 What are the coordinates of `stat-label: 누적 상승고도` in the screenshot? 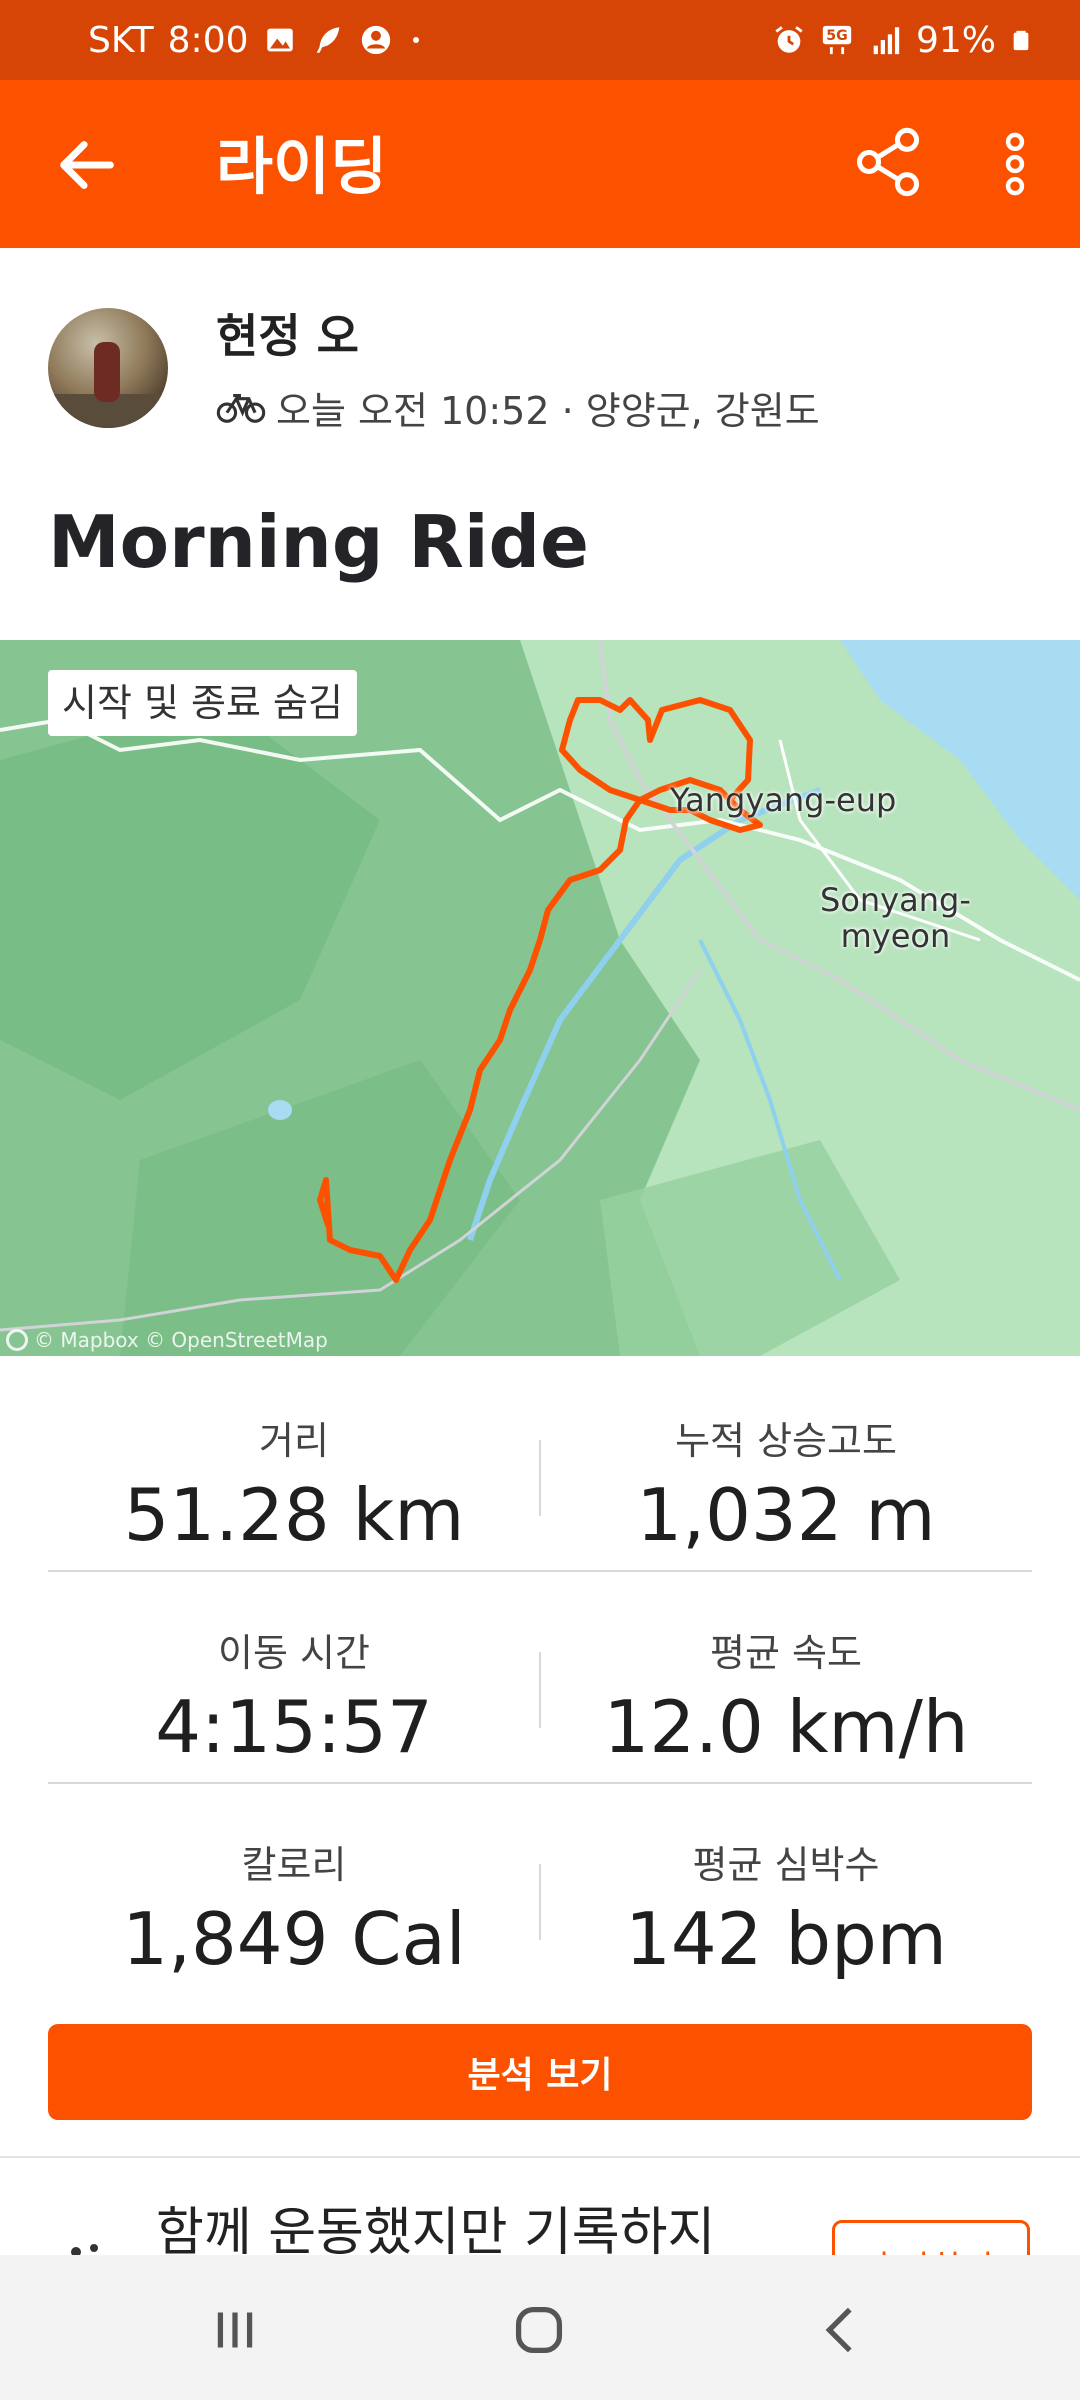 It's located at (786, 1441).